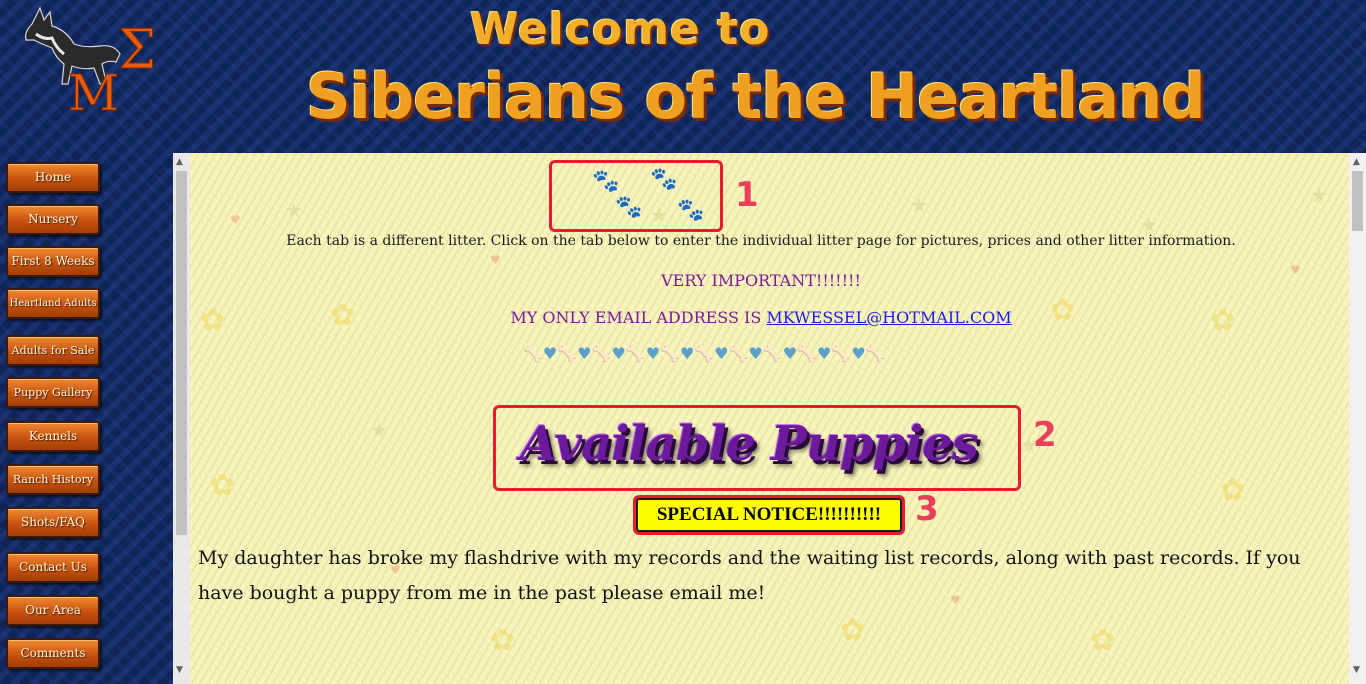  I want to click on site-title: Welcome to Siberians of the Heartland, so click(753, 75).